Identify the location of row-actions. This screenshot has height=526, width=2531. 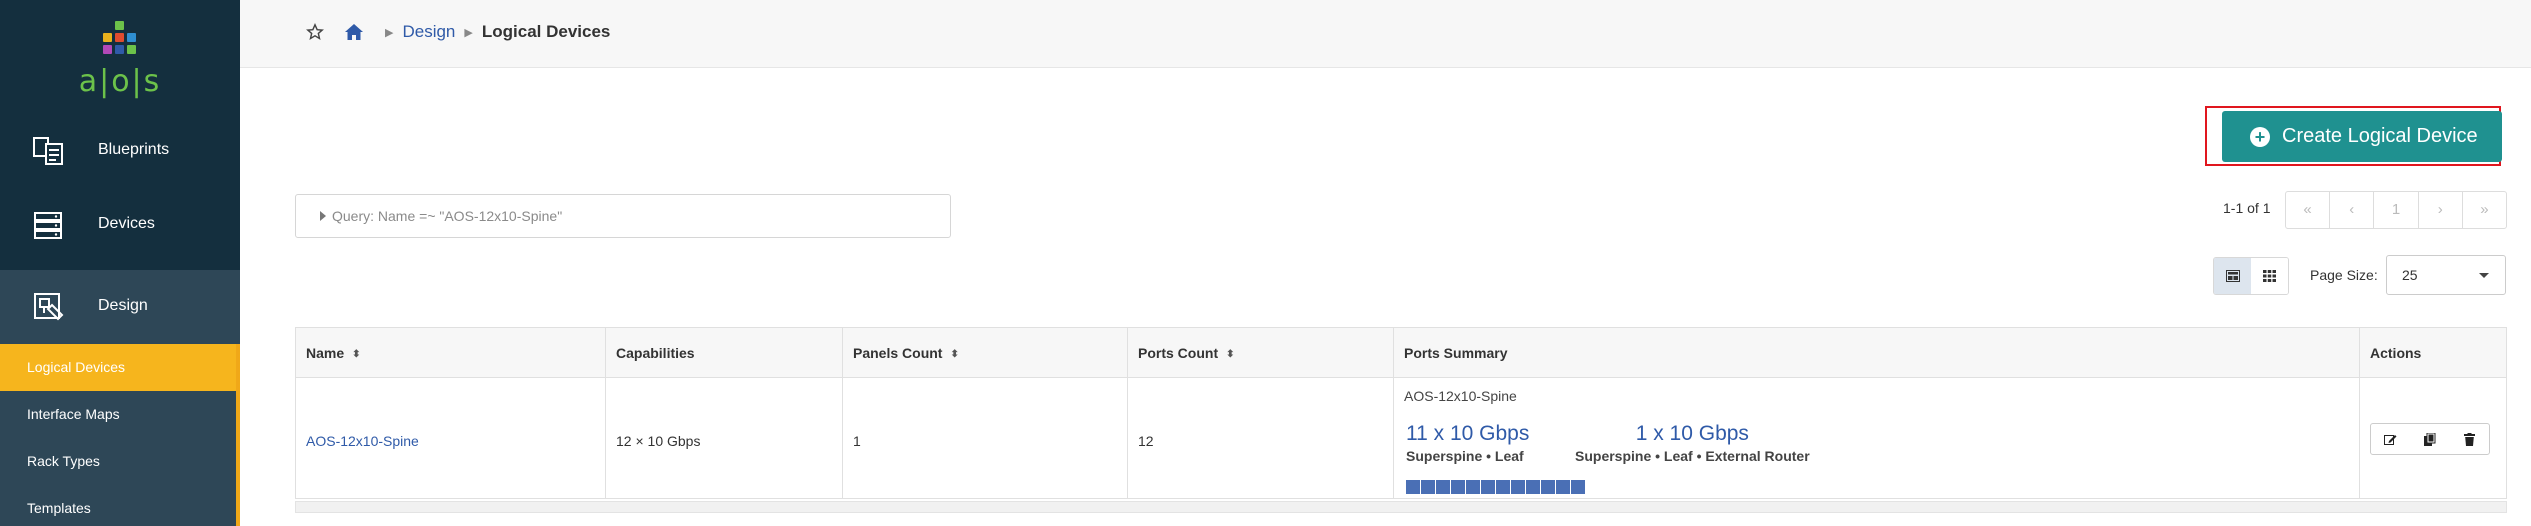
(2430, 439).